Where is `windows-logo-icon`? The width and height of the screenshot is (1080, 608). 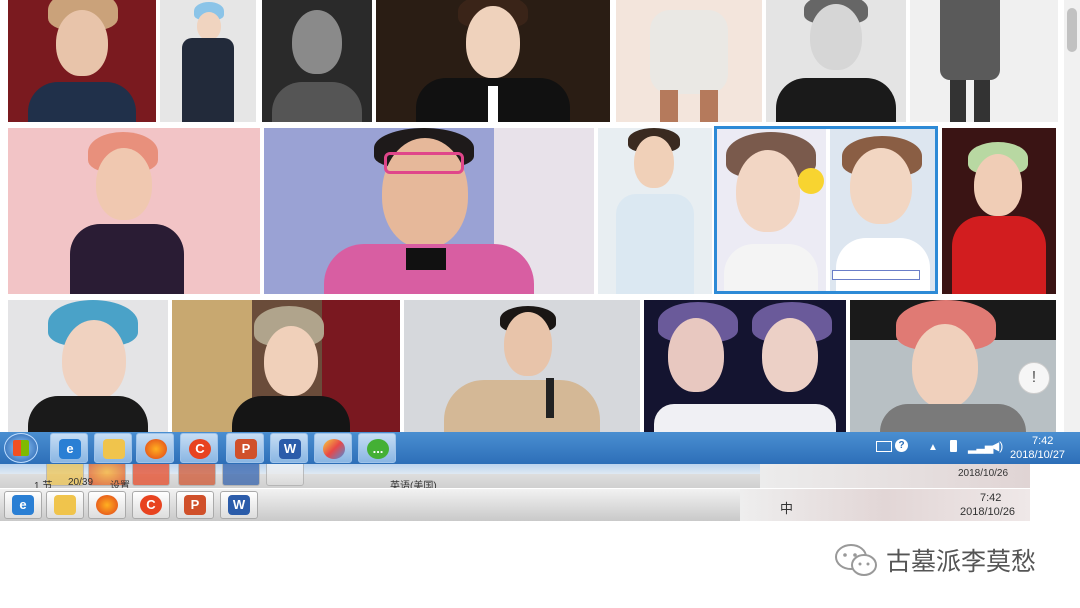
windows-logo-icon is located at coordinates (21, 448).